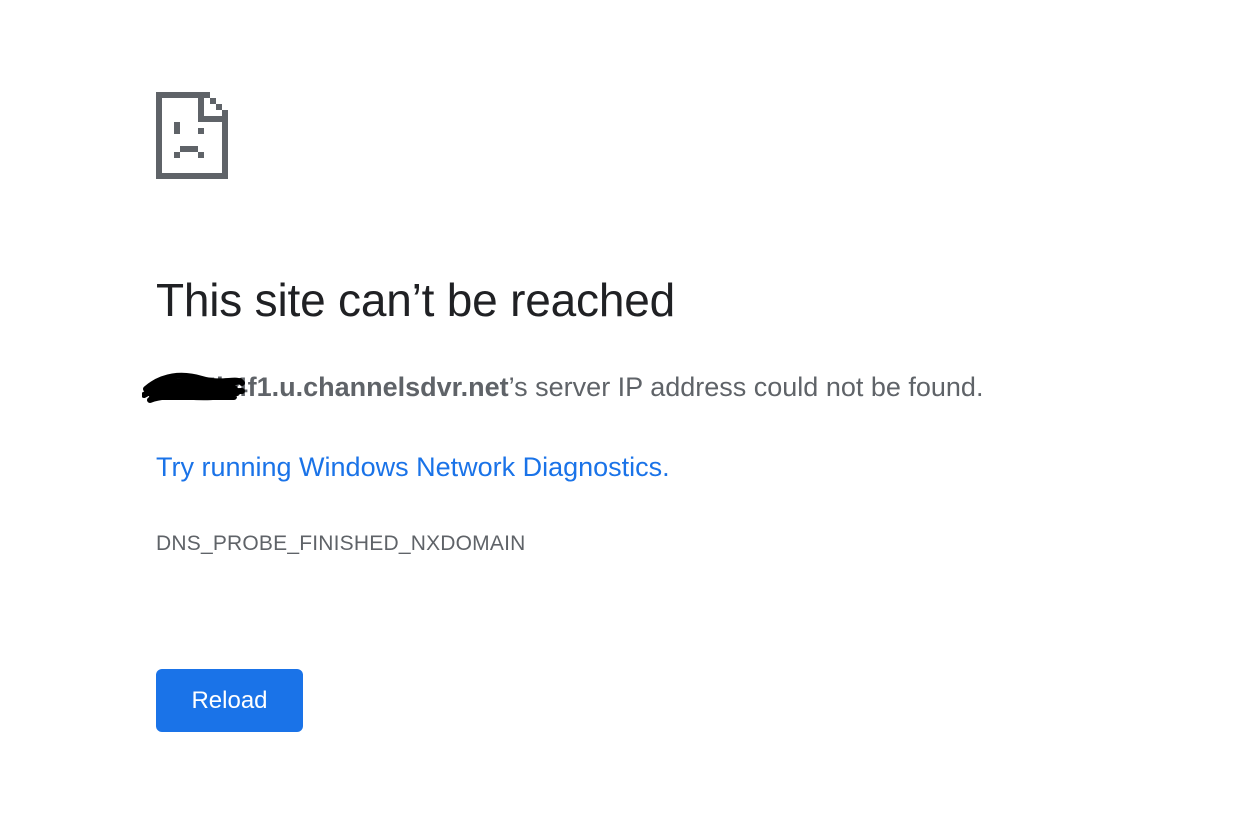 This screenshot has height=816, width=1254. I want to click on host-wrapper: 8875b4f1.u.channelsdvr.net, so click(325, 387).